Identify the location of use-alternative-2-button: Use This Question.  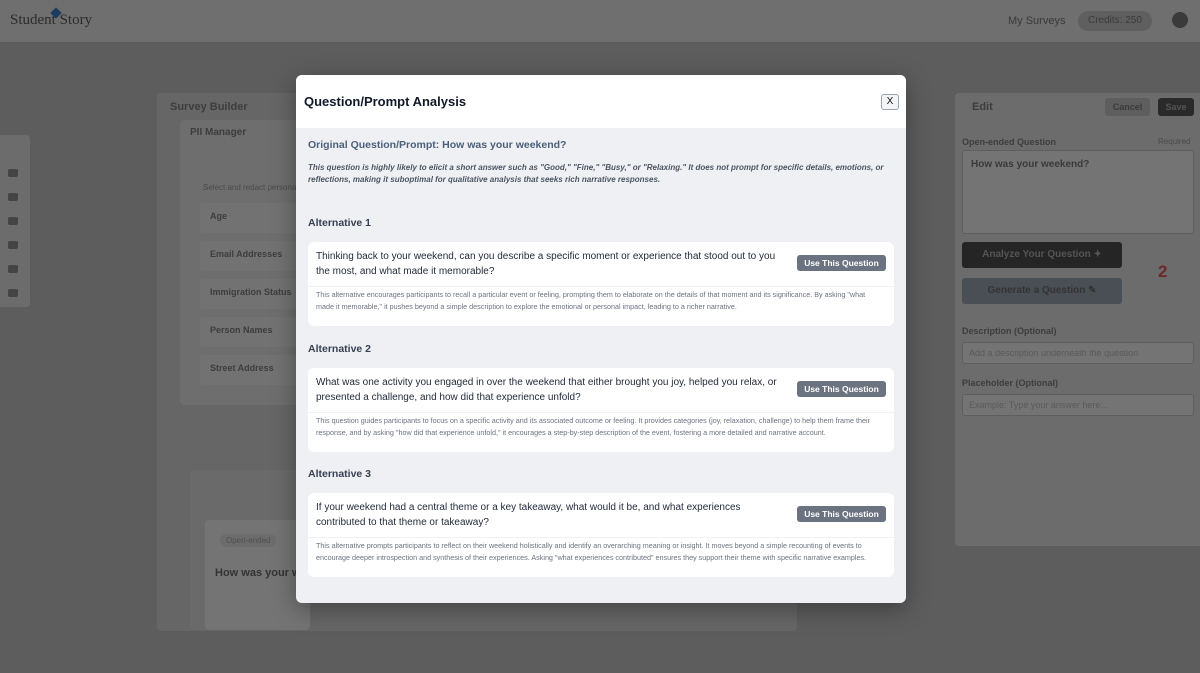
(841, 389).